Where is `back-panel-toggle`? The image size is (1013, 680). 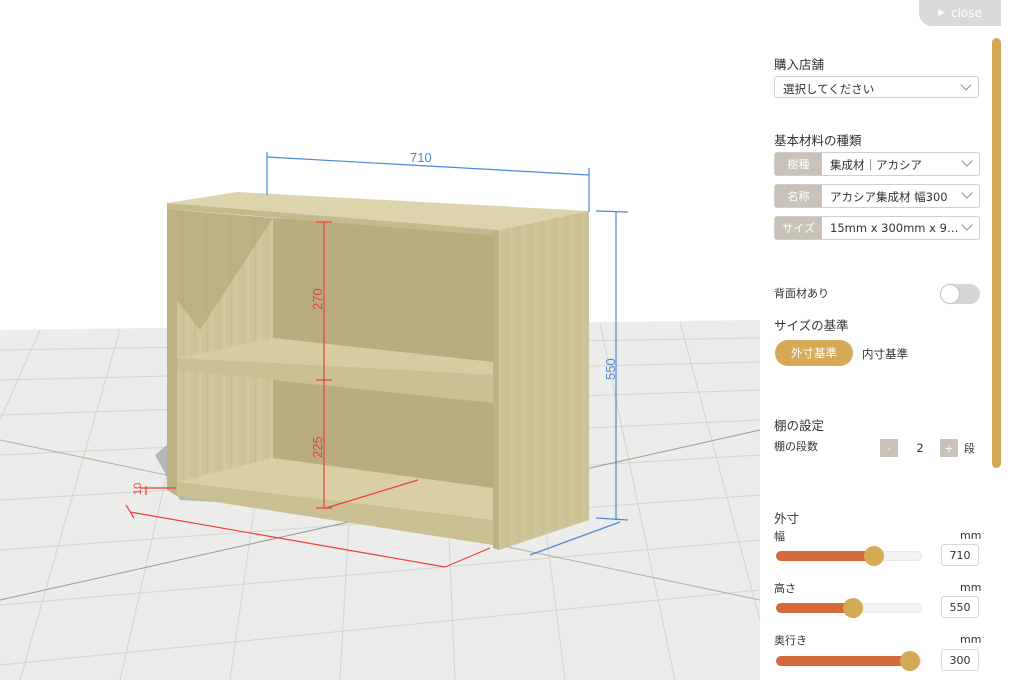
back-panel-toggle is located at coordinates (960, 294).